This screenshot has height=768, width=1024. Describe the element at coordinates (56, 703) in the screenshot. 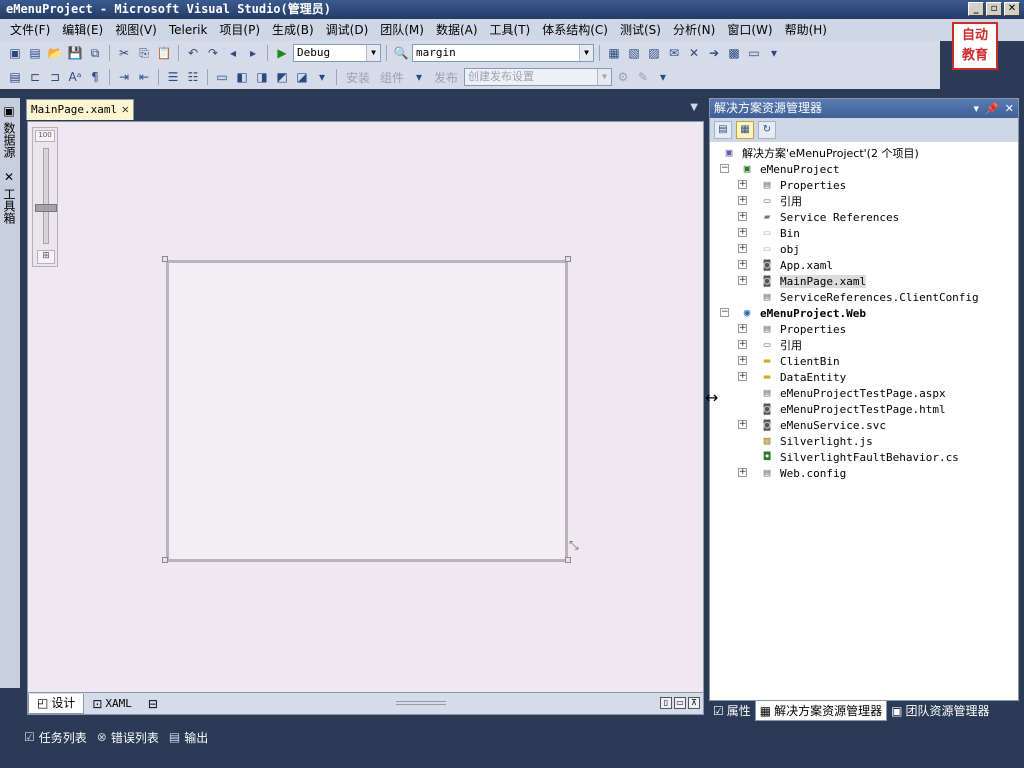

I see `tab-design: ◰ 设计` at that location.